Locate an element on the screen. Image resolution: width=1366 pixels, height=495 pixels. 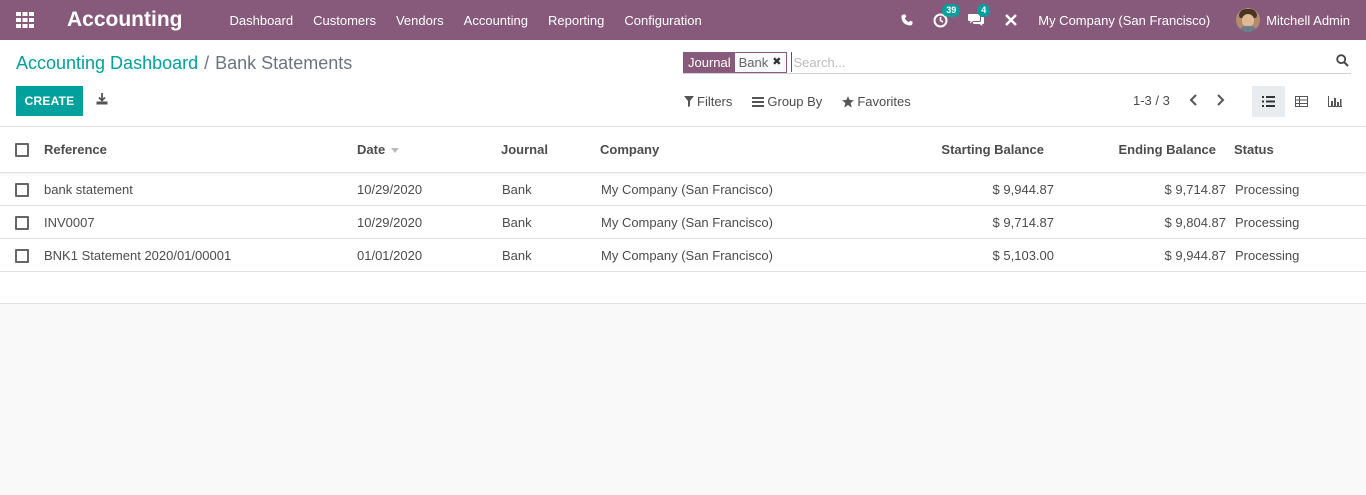
activity-clock-icon: 39 is located at coordinates (947, 15).